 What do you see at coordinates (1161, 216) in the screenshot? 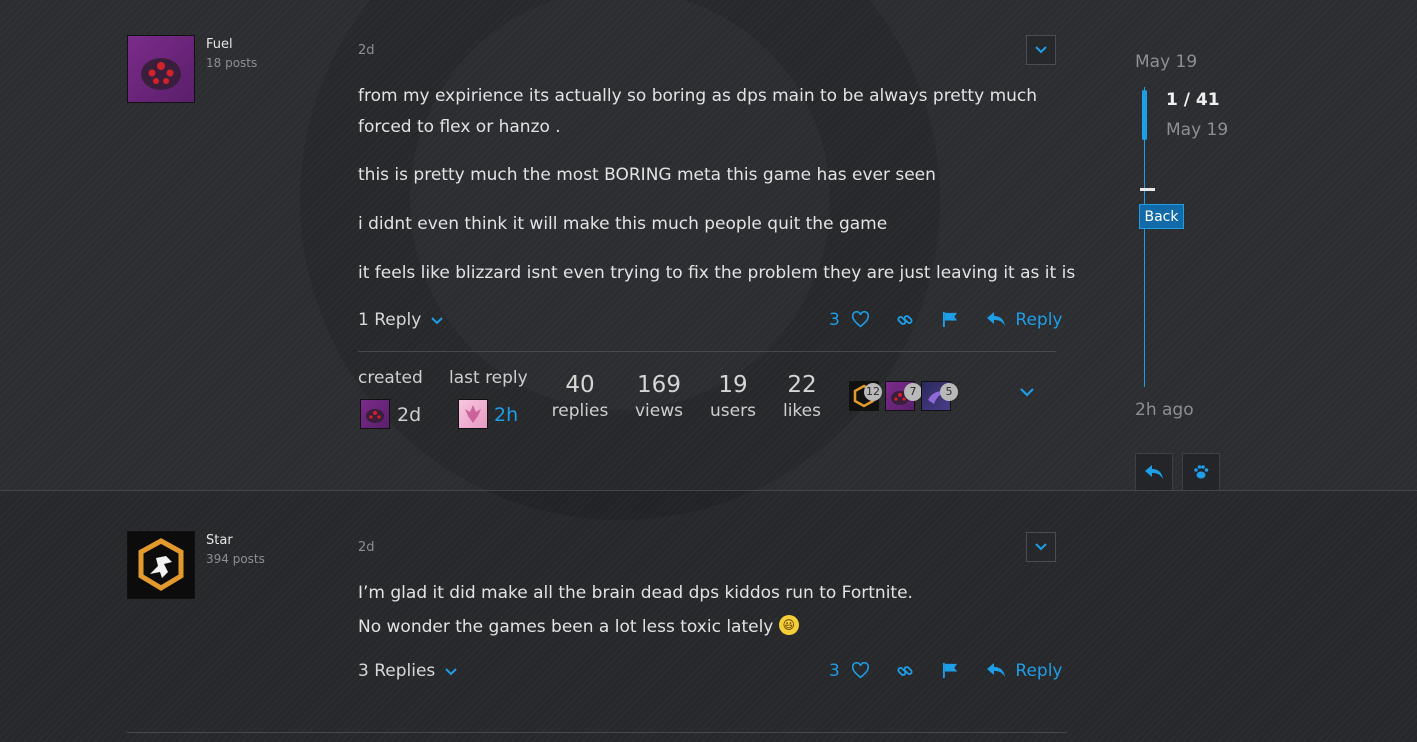
I see `timeline-back-button: Back` at bounding box center [1161, 216].